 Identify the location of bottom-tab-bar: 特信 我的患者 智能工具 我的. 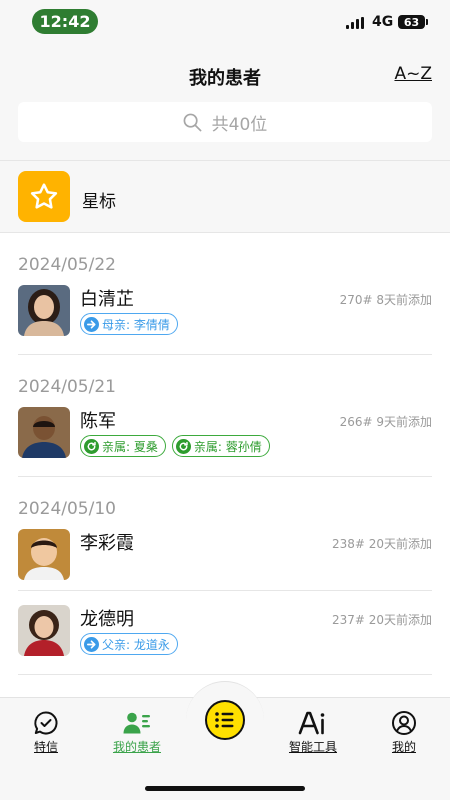
(225, 740).